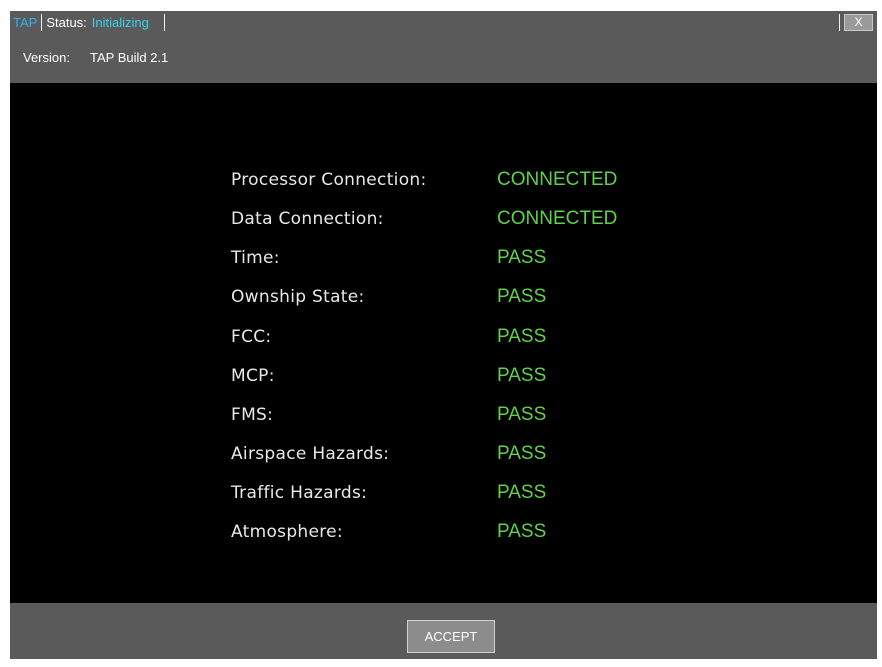  I want to click on status-row-traffic-hazards: Traffic Hazards: PASS, so click(388, 493).